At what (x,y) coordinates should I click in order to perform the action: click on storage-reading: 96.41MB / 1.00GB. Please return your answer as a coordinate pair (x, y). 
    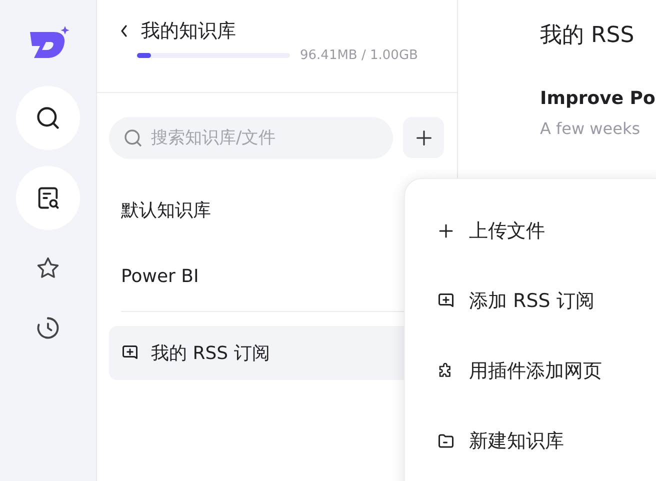
    Looking at the image, I should click on (359, 55).